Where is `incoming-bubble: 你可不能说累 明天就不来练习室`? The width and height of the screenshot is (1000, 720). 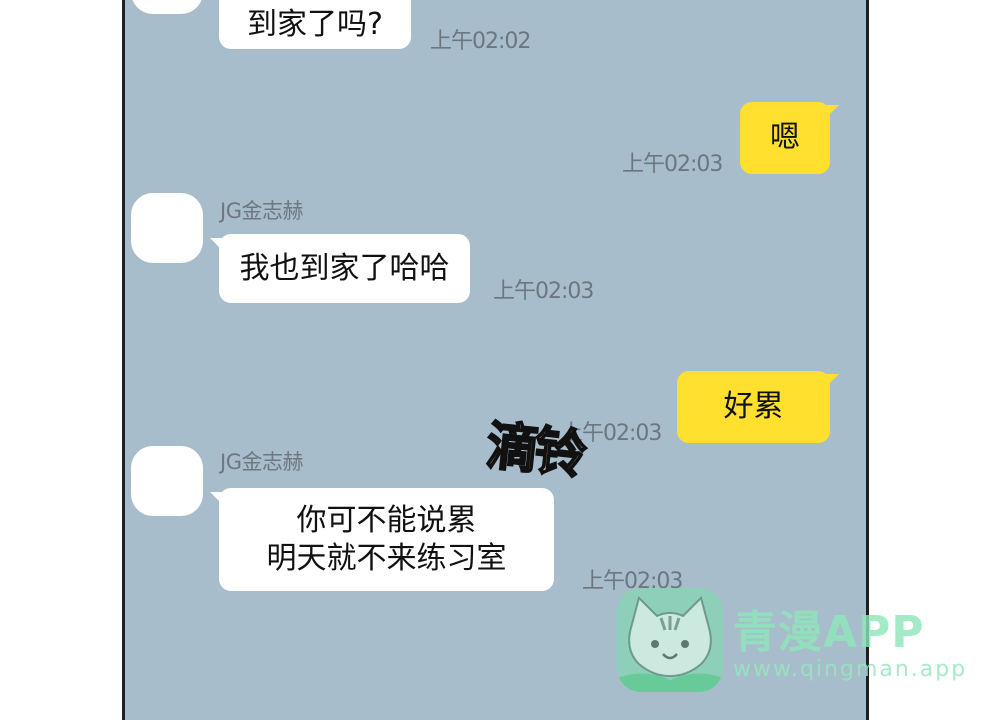
incoming-bubble: 你可不能说累 明天就不来练习室 is located at coordinates (382, 539).